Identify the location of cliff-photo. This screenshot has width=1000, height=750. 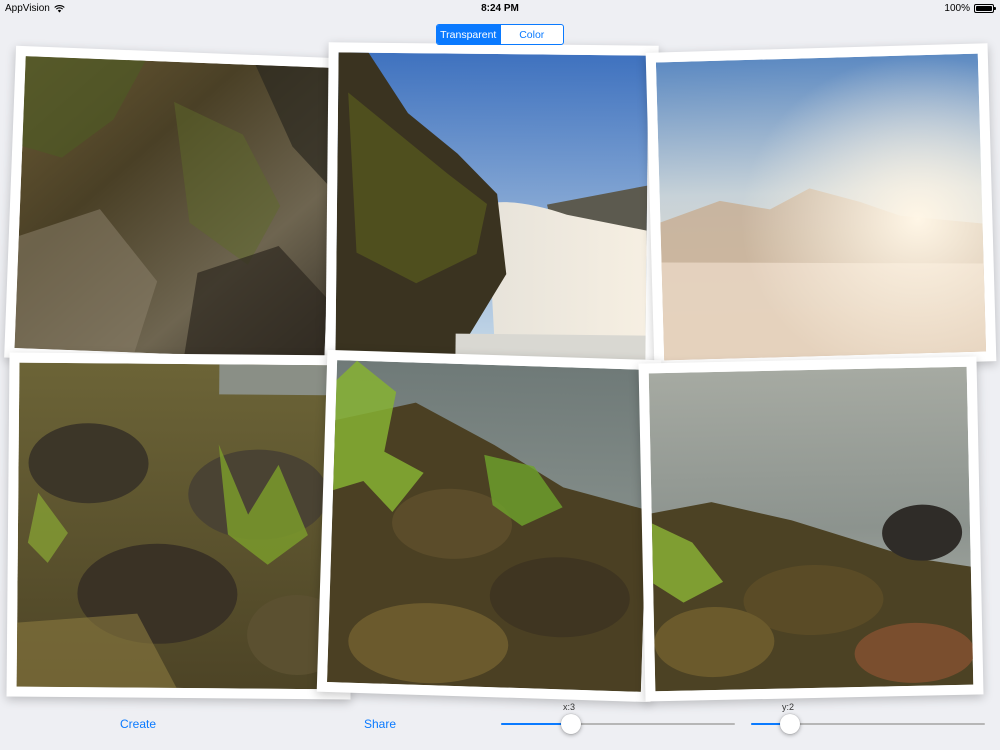
(175, 208).